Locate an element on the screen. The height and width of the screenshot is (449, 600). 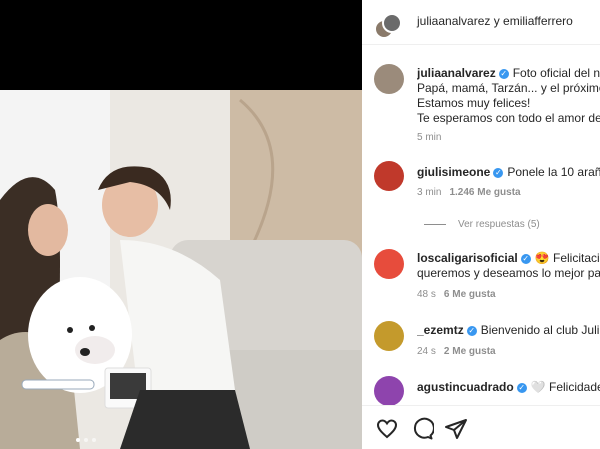
comment-username: loscaligarisoficial is located at coordinates (467, 258).